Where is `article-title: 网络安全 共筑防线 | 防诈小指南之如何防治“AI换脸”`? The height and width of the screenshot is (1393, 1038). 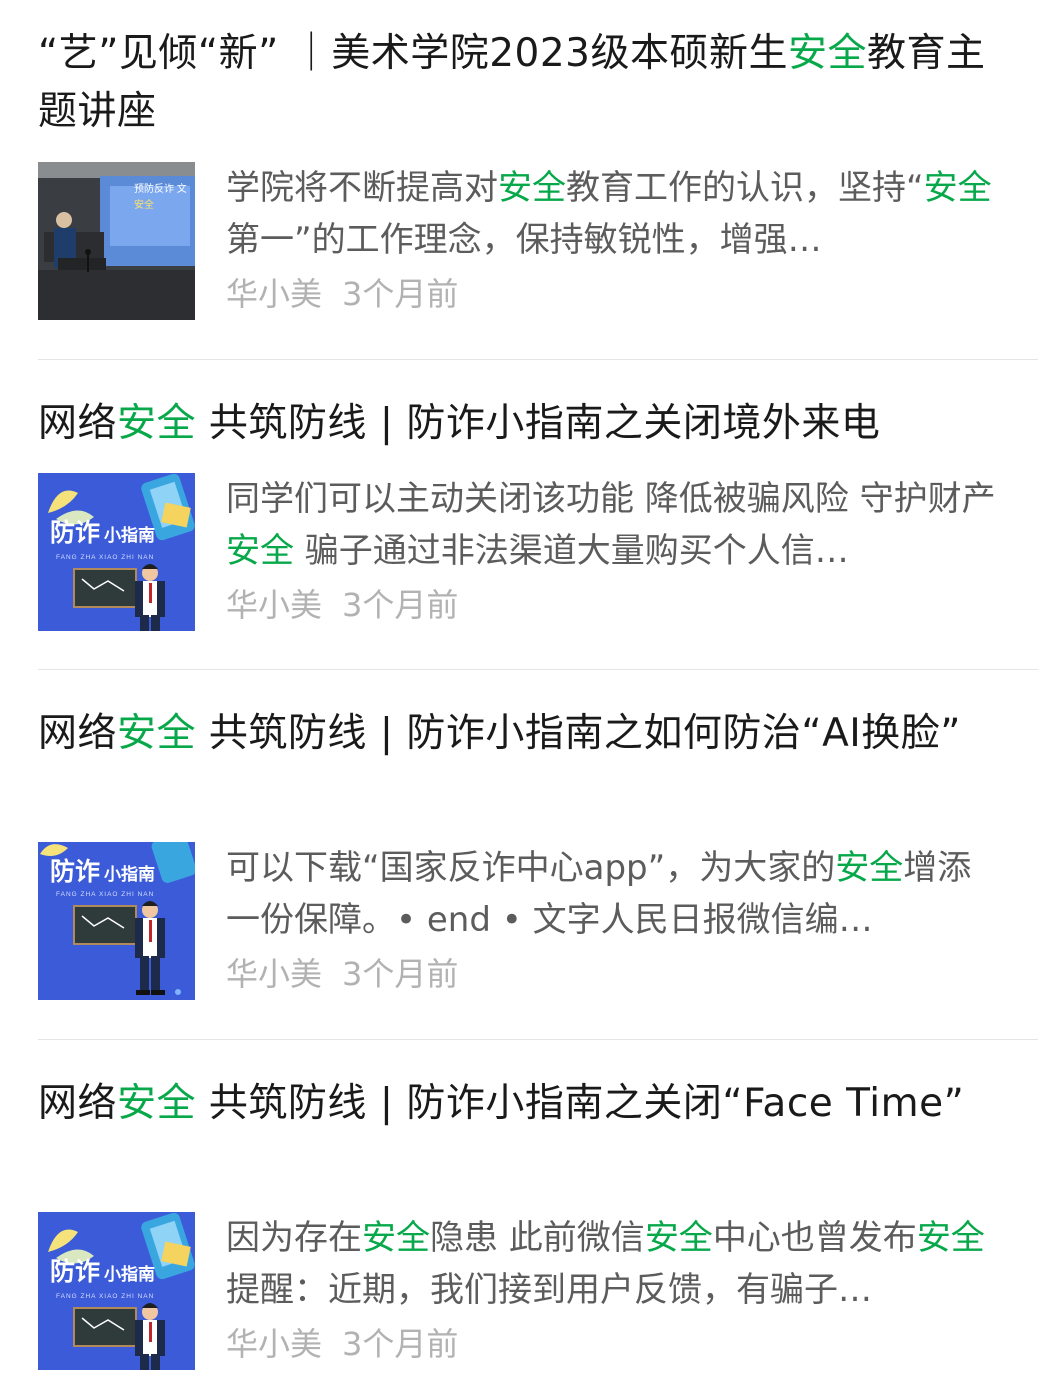
article-title: 网络安全 共筑防线 | 防诈小指南之如何防治“AI换脸” is located at coordinates (518, 734).